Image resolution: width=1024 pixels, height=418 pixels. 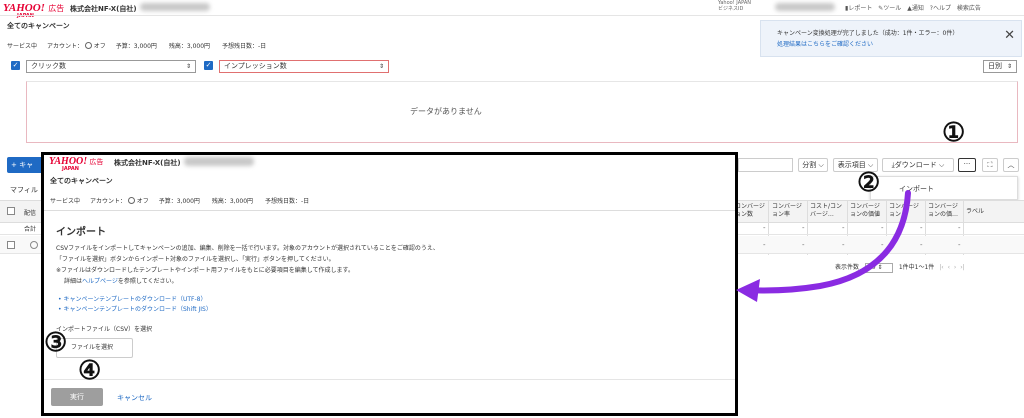 I want to click on arrow-shaft, so click(x=826, y=242).